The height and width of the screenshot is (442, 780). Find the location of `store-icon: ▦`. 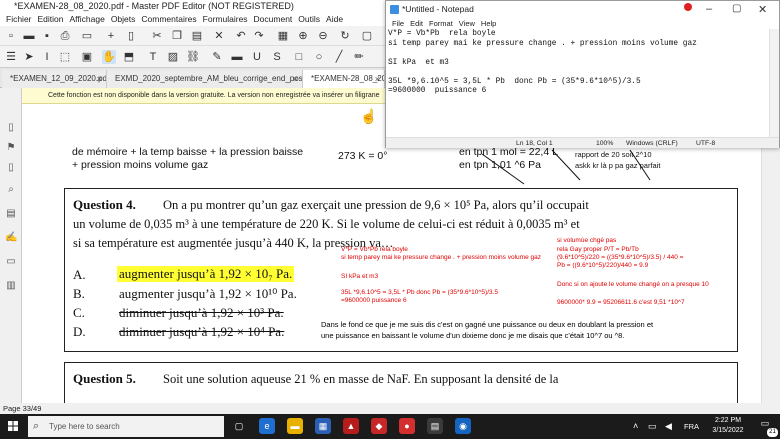

store-icon: ▦ is located at coordinates (323, 426).